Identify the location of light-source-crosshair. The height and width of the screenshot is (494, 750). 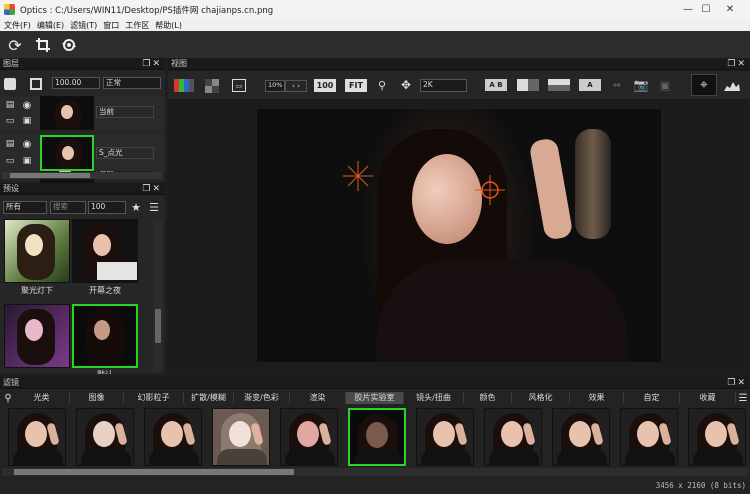
(358, 176).